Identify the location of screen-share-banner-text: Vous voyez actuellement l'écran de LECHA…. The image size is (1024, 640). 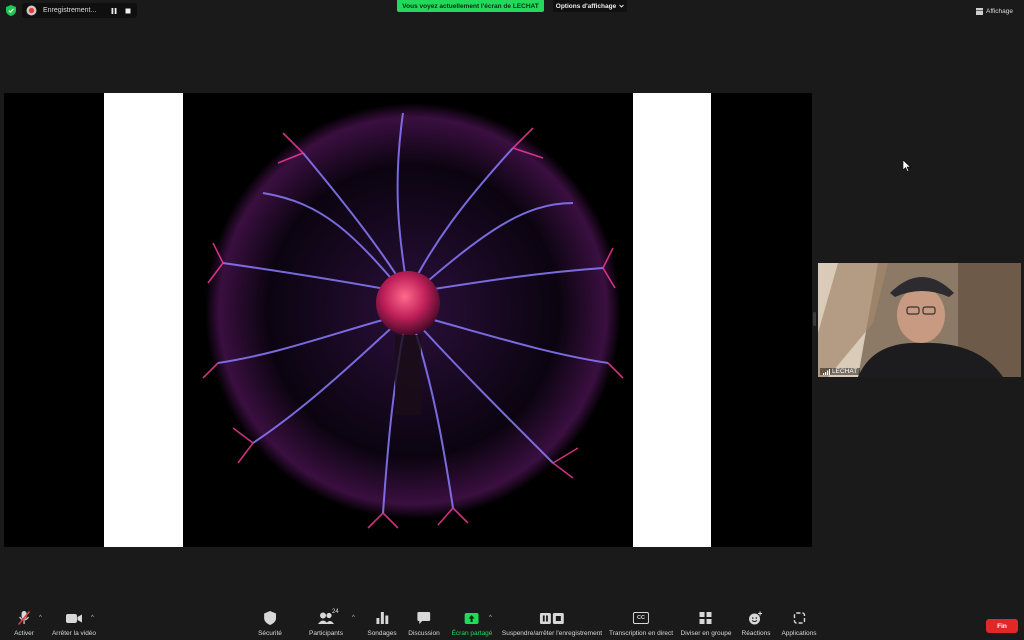
(470, 6).